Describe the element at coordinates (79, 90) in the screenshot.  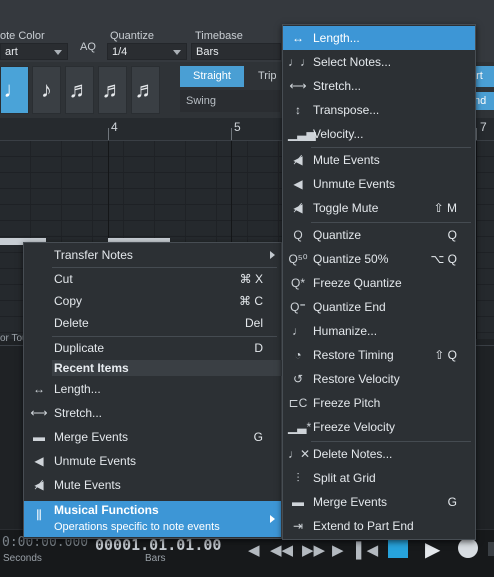
I see `sixteenth-note-button: ♬` at that location.